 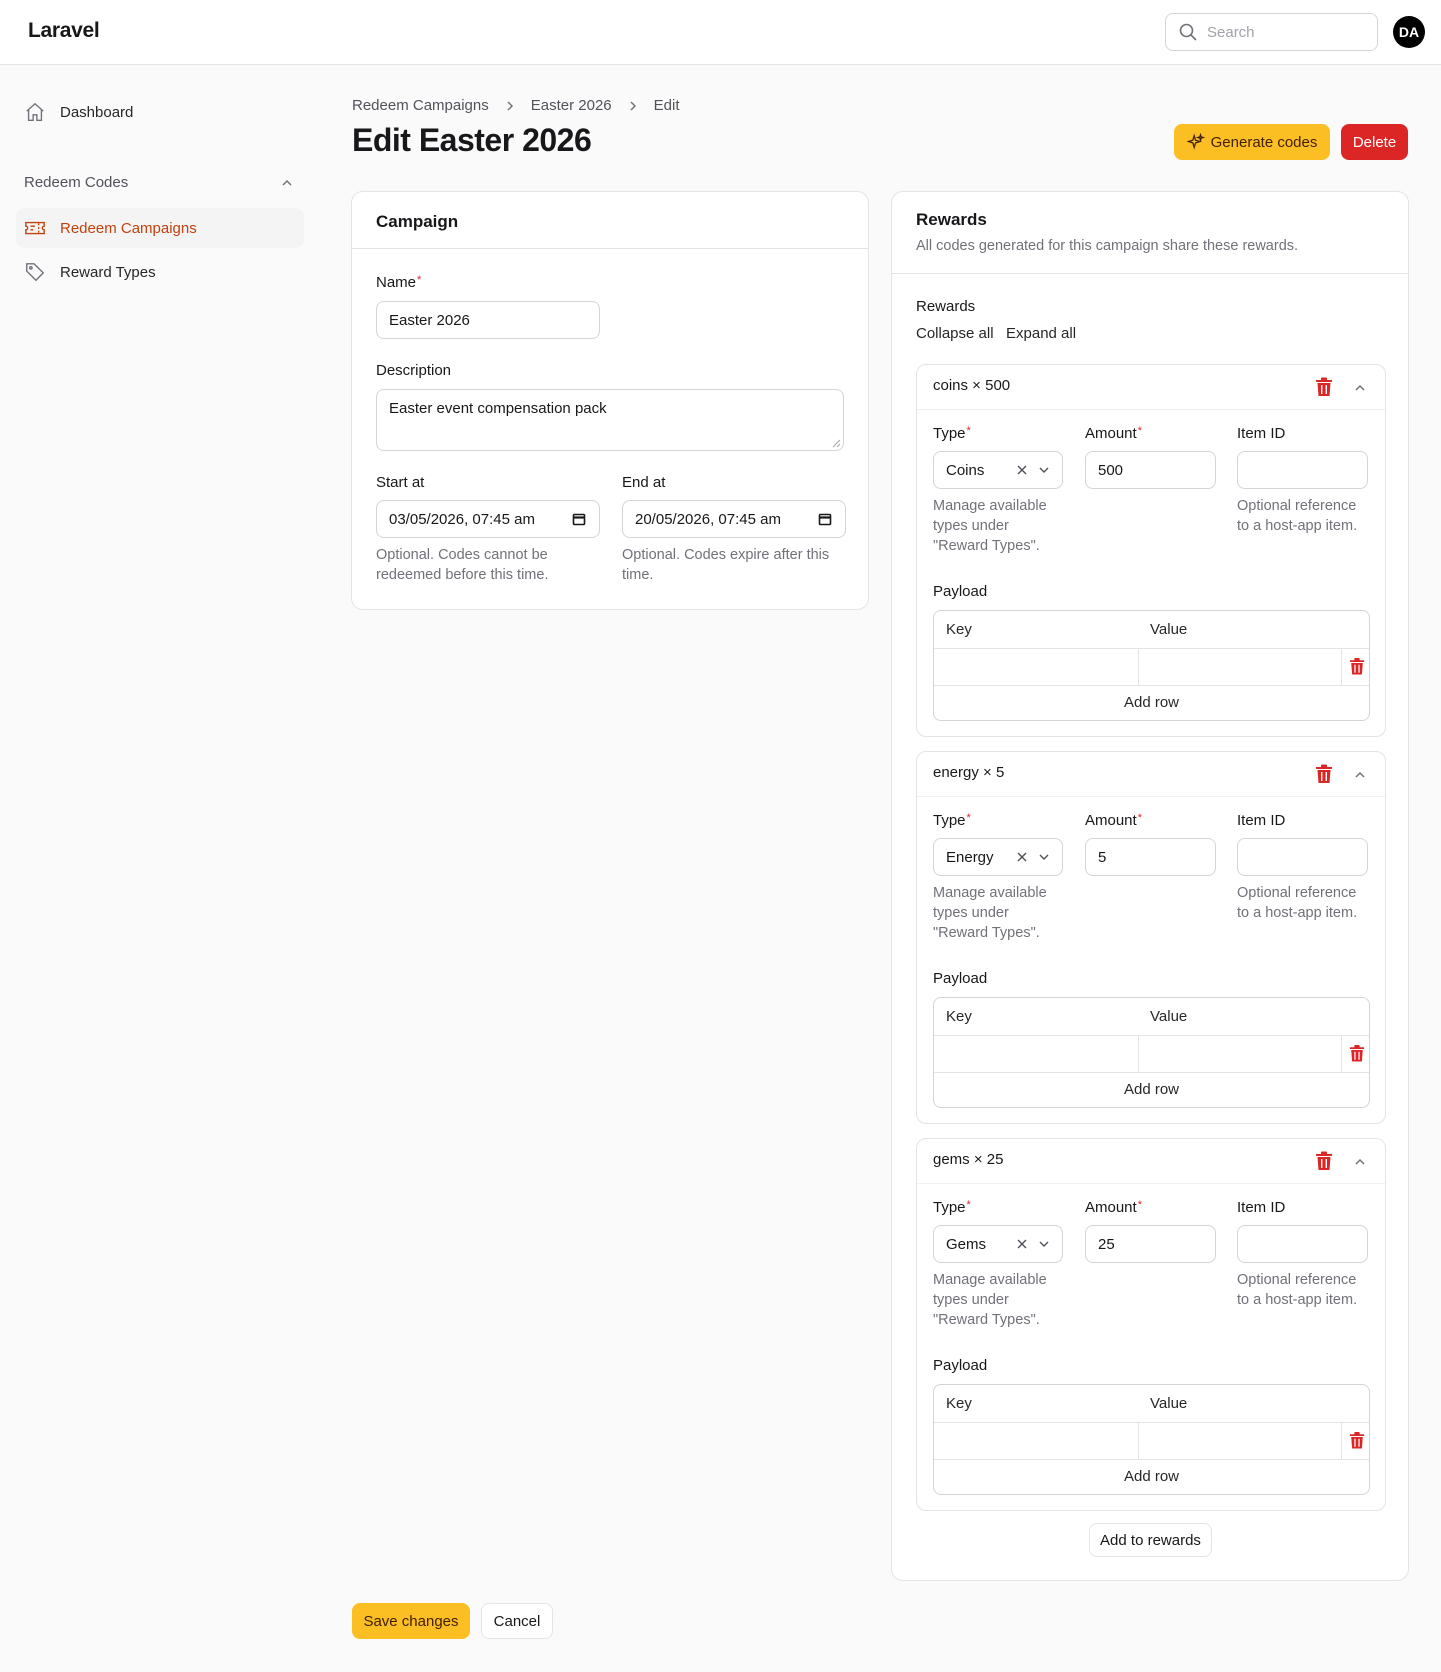 What do you see at coordinates (968, 1159) in the screenshot?
I see `reward-item-title: gems × 25` at bounding box center [968, 1159].